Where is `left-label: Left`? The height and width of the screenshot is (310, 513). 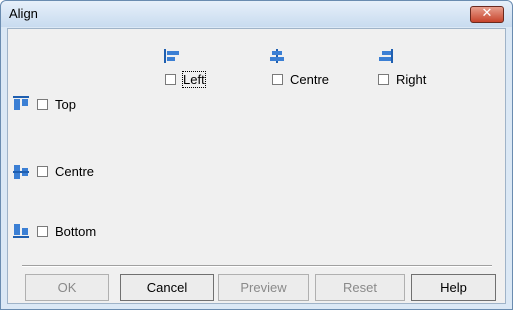 left-label: Left is located at coordinates (194, 79).